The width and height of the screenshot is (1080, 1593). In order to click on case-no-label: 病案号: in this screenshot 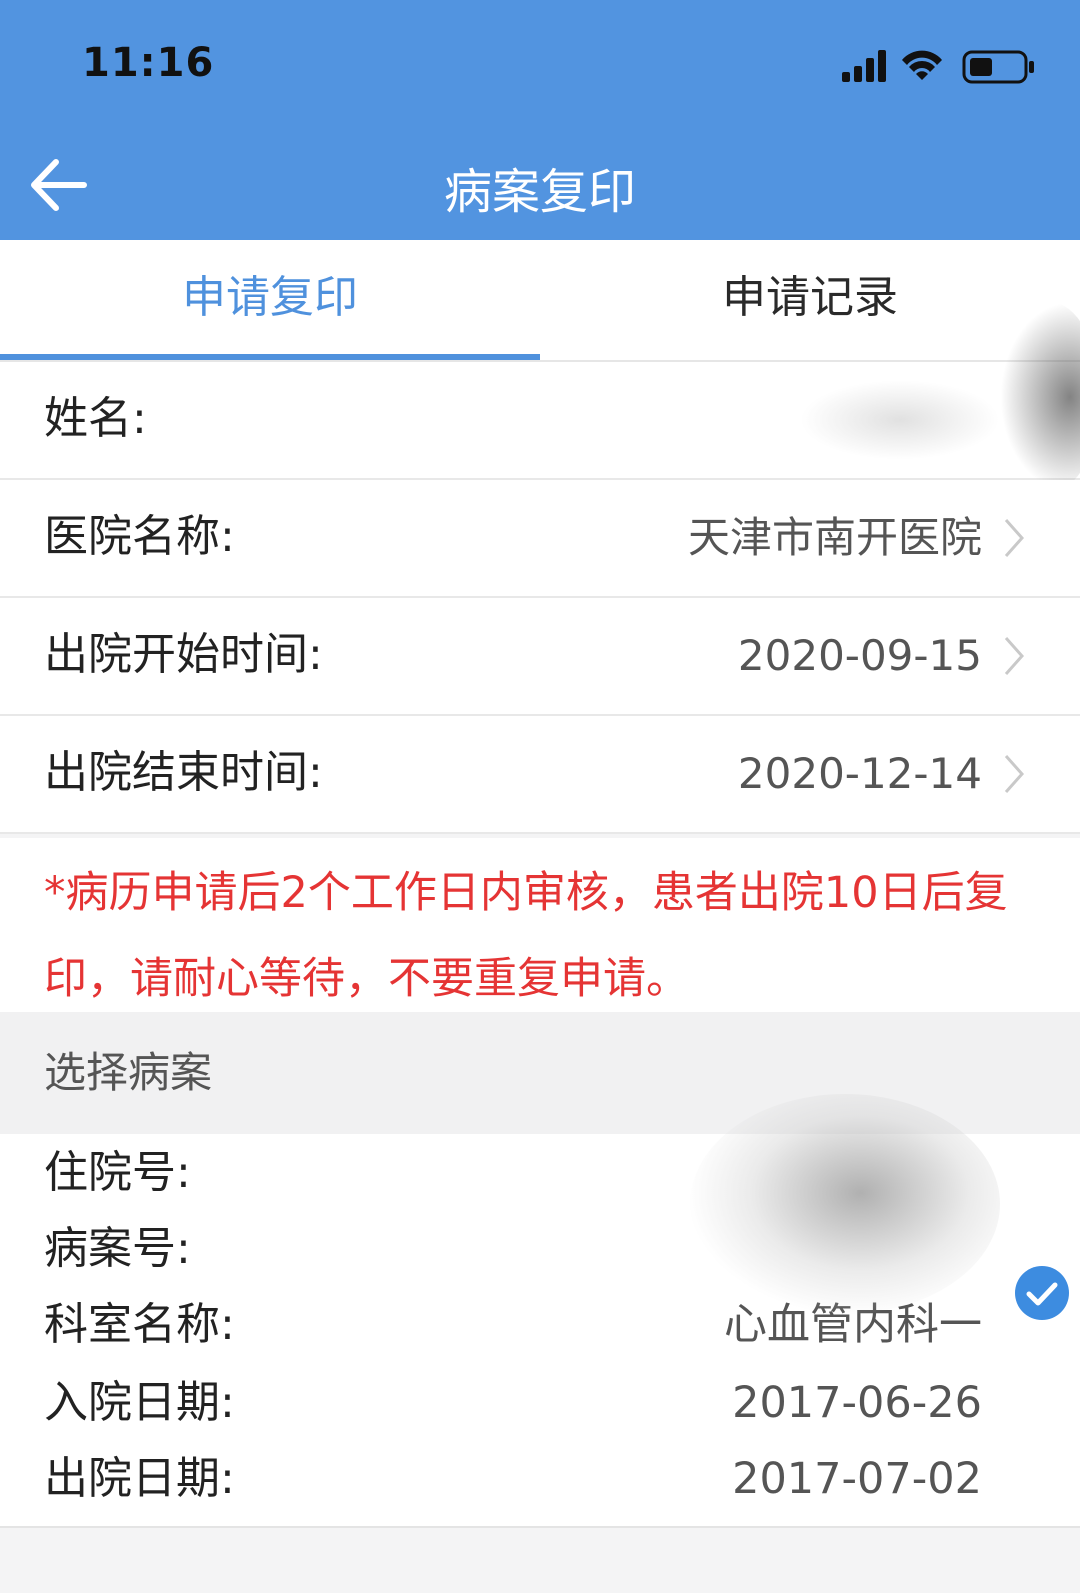, I will do `click(117, 1248)`.